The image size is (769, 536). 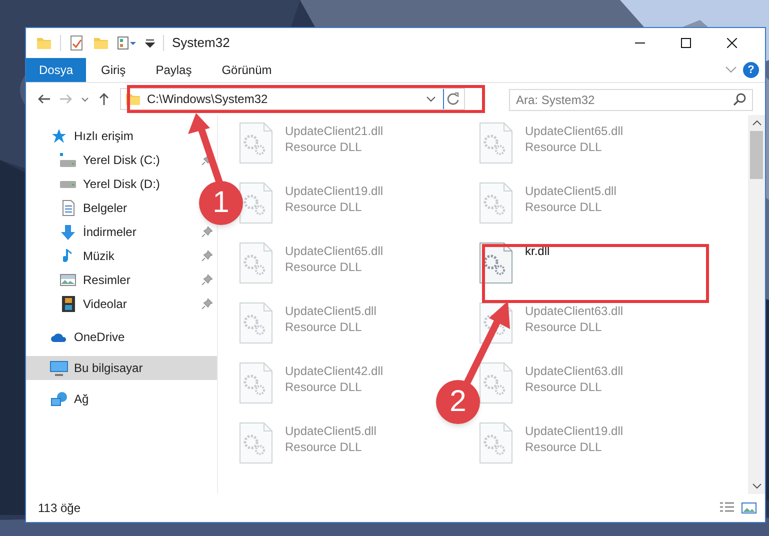 I want to click on nav-item: Müzik, so click(x=121, y=256).